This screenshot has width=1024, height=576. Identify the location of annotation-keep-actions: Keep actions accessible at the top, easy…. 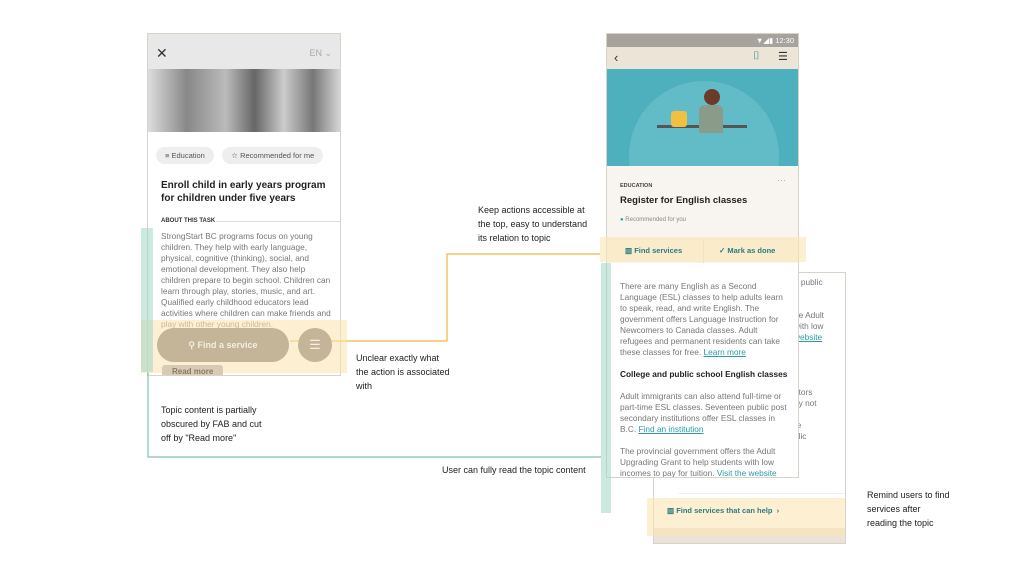
(533, 224).